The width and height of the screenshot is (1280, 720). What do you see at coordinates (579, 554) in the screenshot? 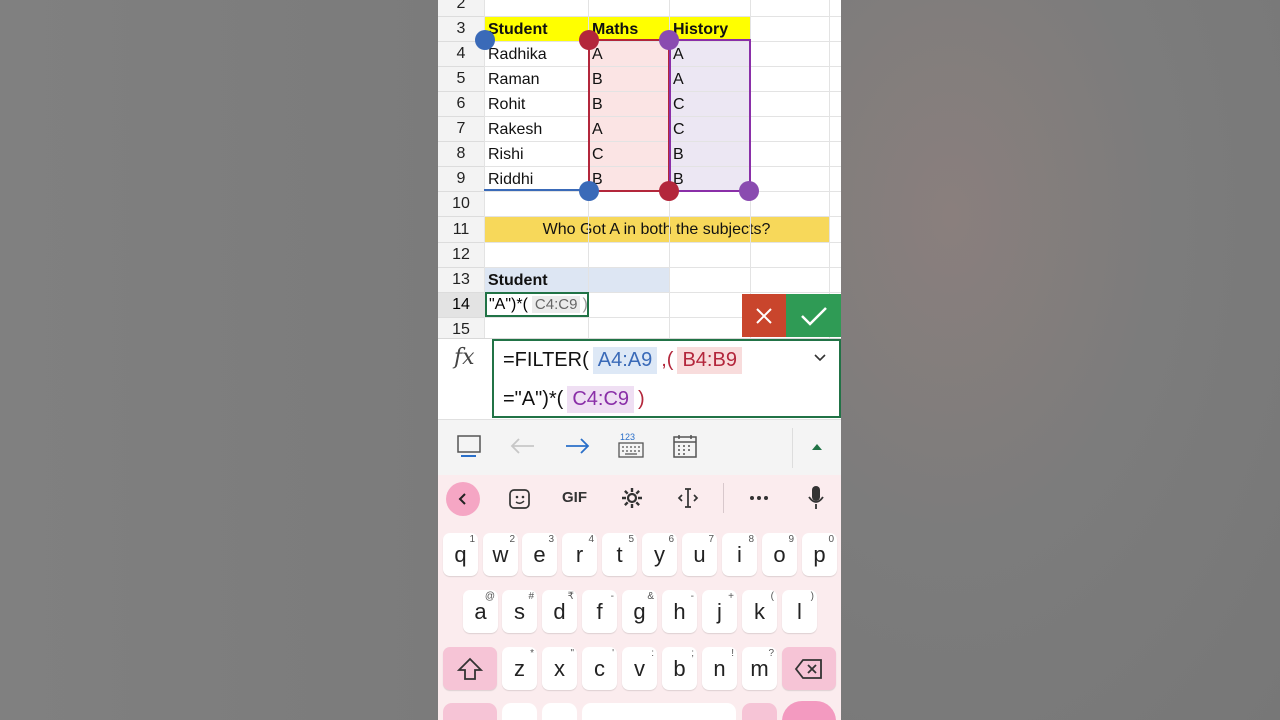
I see `key-r: r4` at bounding box center [579, 554].